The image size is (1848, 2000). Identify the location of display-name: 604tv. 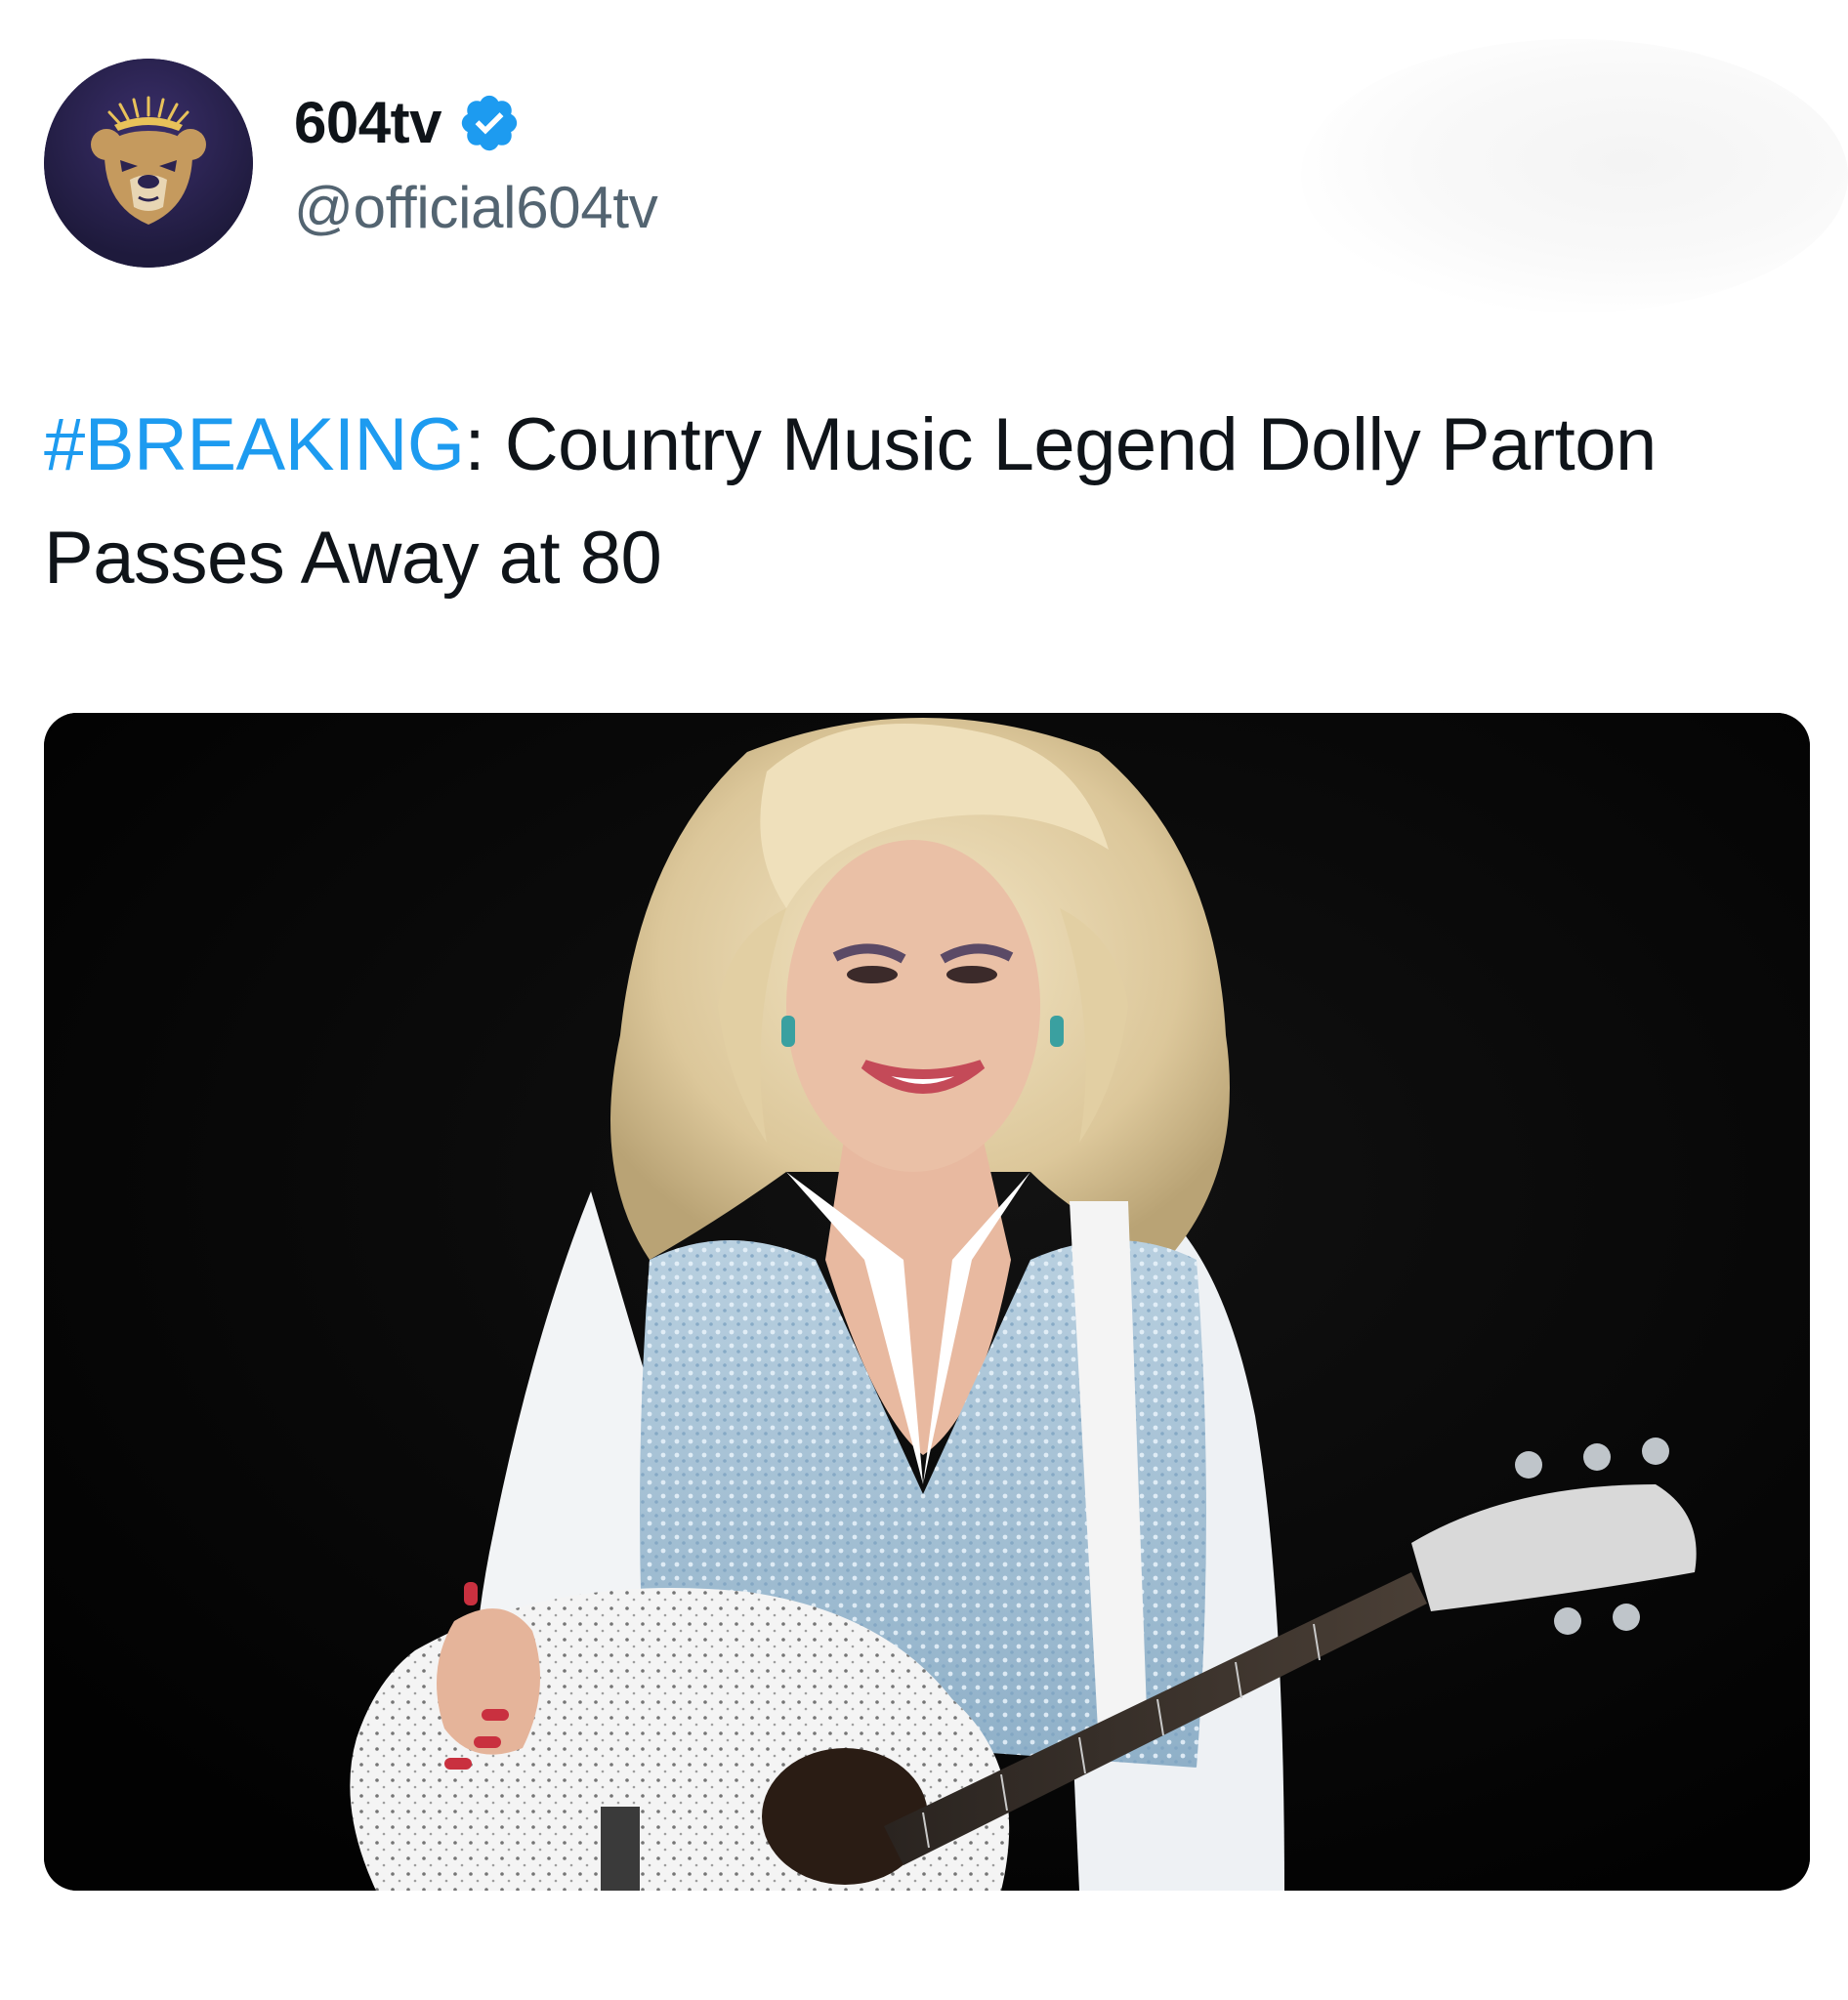
(367, 122).